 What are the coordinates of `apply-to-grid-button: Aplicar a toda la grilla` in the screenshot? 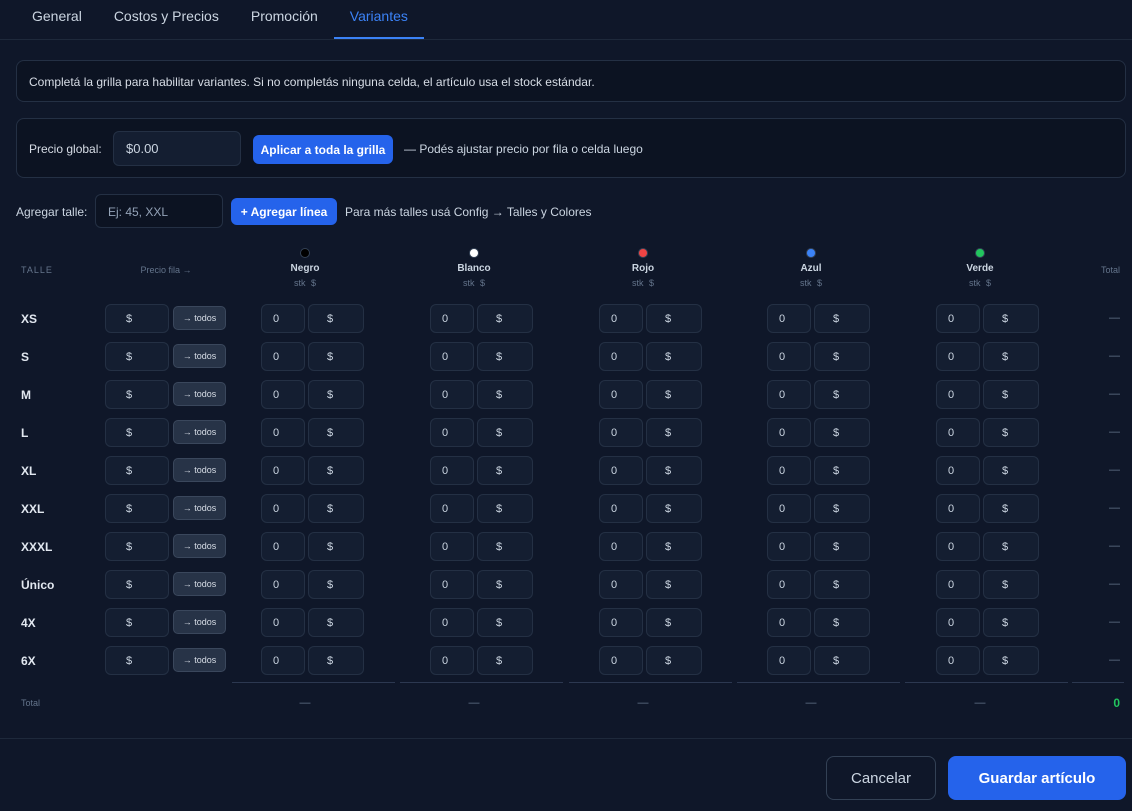 It's located at (323, 149).